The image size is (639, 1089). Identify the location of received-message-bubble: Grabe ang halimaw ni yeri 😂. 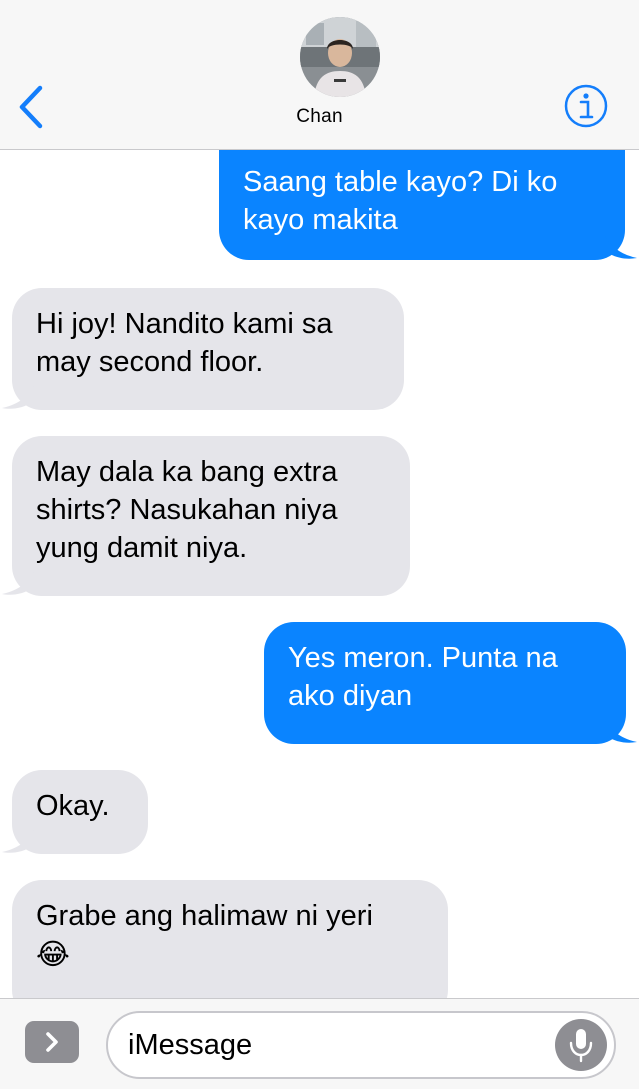
(230, 939).